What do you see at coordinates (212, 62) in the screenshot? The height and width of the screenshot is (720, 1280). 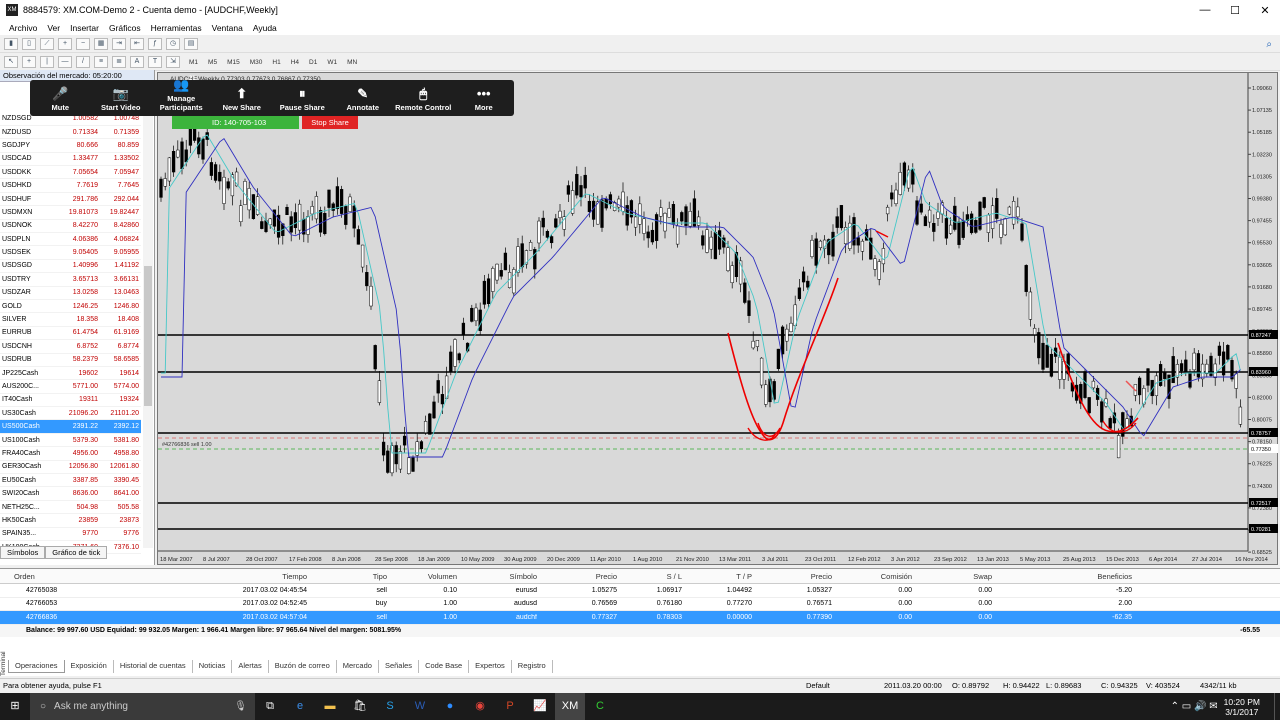 I see `timeframe-m5: M5` at bounding box center [212, 62].